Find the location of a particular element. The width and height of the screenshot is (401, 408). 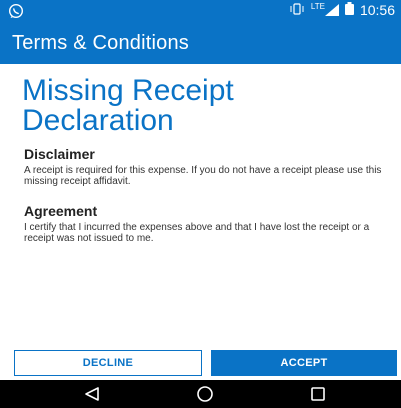

navigation-bar is located at coordinates (200, 394).